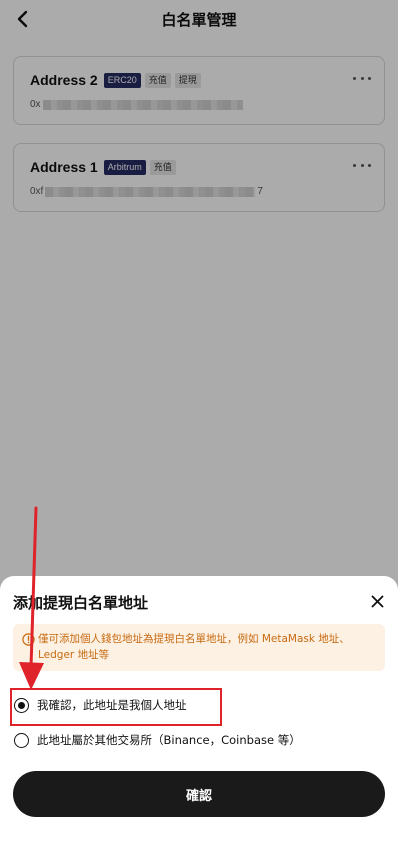 The height and width of the screenshot is (841, 398). Describe the element at coordinates (199, 794) in the screenshot. I see `confirm-button: 確認` at that location.